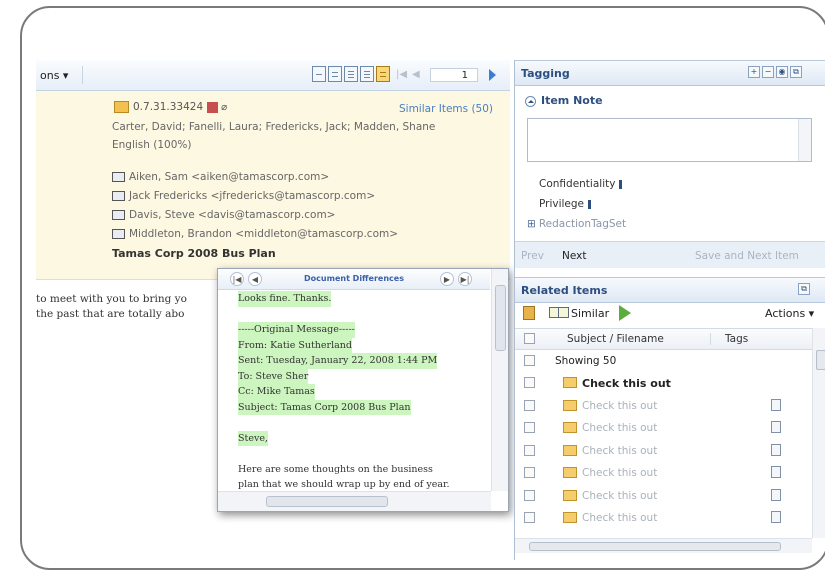 This screenshot has height=570, width=825. What do you see at coordinates (569, 204) in the screenshot?
I see `tag-privilege: Privilege` at bounding box center [569, 204].